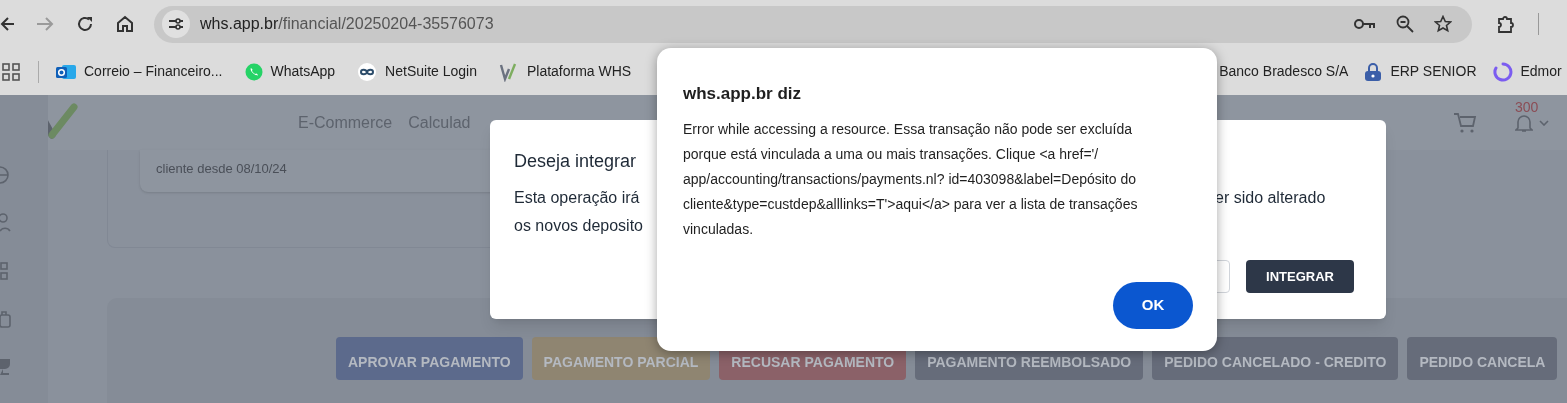 This screenshot has height=403, width=1567. I want to click on alert-message: Error while accessing a resource. Essa transação não pode ser excluída porque está vinculada a uma ou mais transações. Clique <a href='/ app/accounting/transactions/payments.nl? id=403098&label=Depósito do cliente&type=custdep&alllinks=T'>aqui</a> para ver a lista de transações vinculadas., so click(911, 179).